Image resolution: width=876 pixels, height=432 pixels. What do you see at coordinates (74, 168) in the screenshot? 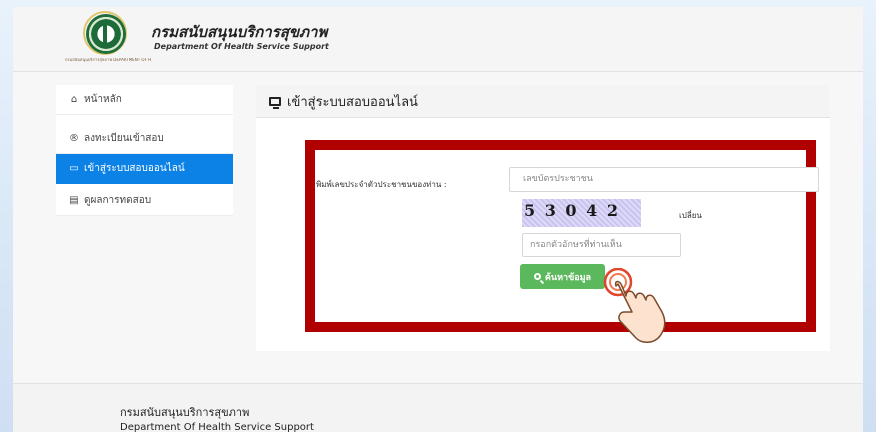
I see `monitor-icon: ▭` at bounding box center [74, 168].